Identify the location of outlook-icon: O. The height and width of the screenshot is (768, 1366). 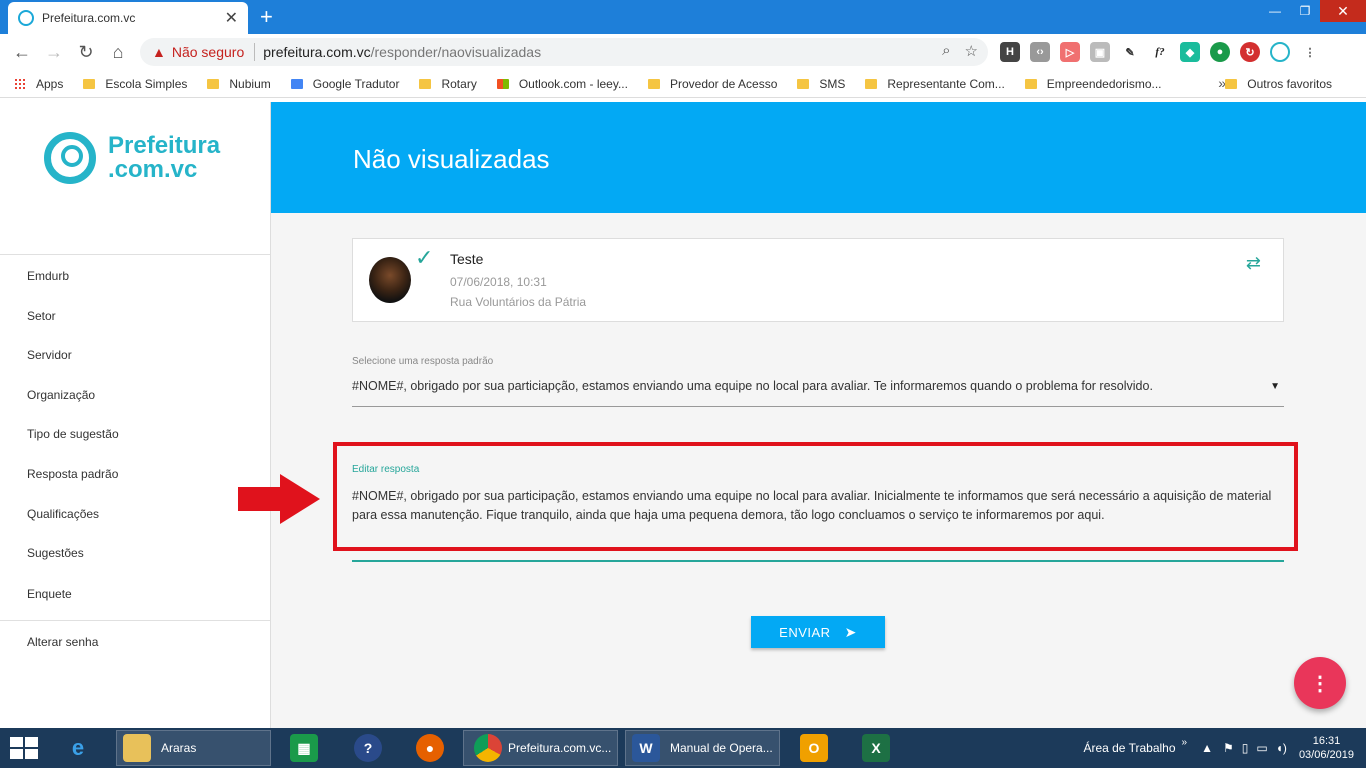
(814, 748).